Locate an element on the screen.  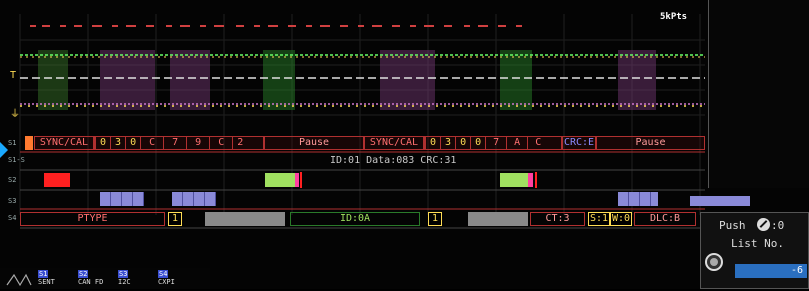
s1-nibbles-2: 03007AC is located at coordinates (493, 143).